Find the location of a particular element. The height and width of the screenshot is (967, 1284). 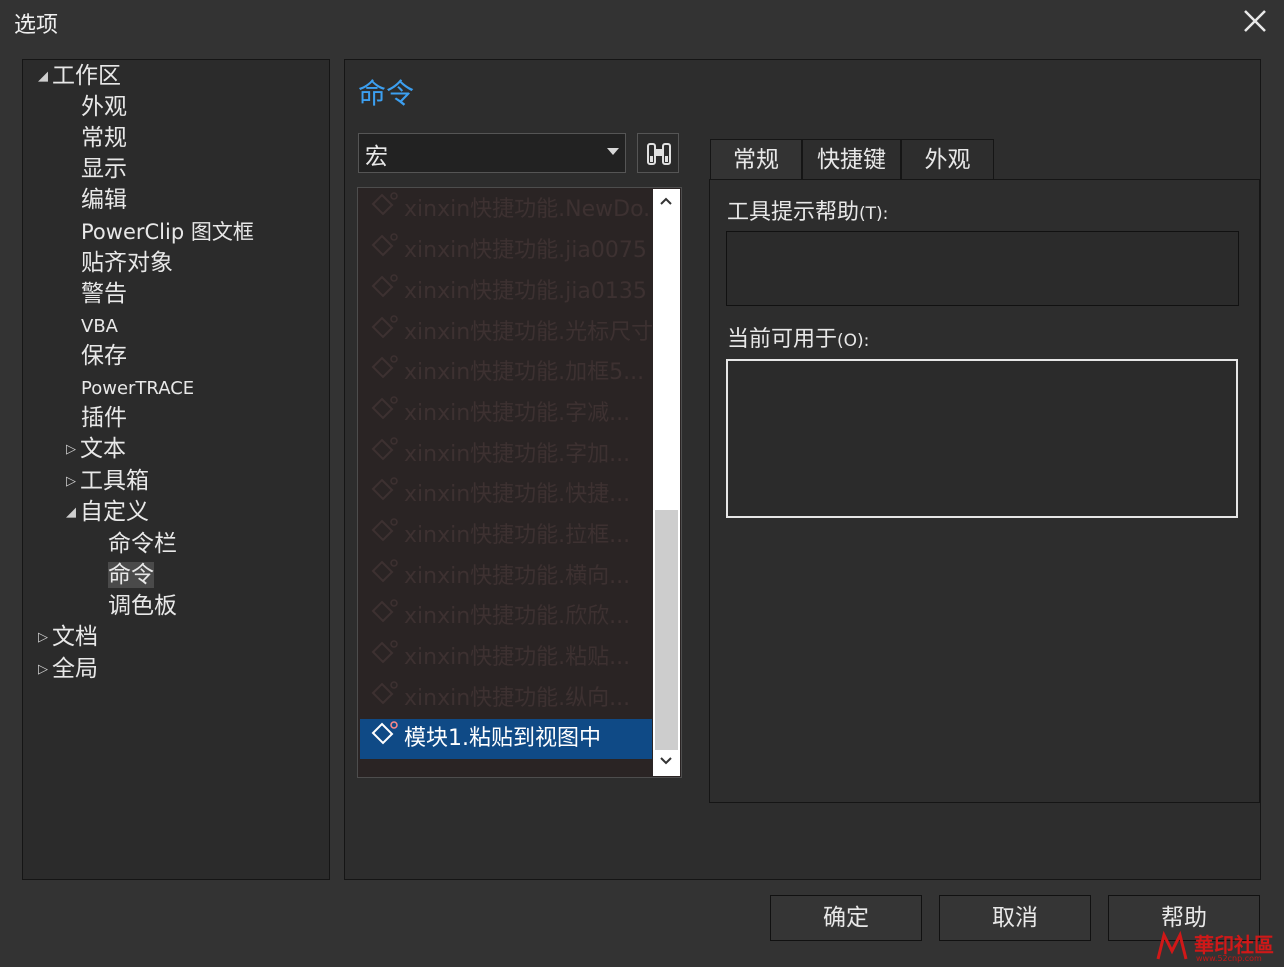

tree-item-save: 保存 is located at coordinates (104, 356).